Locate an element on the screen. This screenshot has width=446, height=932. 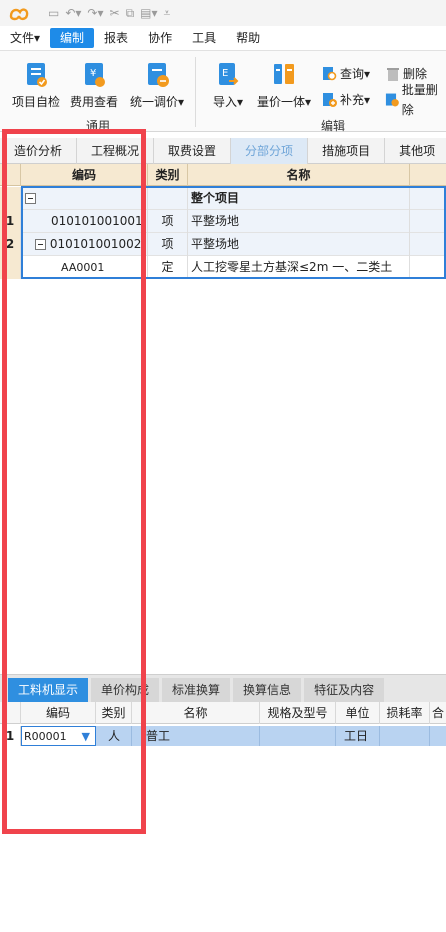
col-more-header: 合 is located at coordinates (438, 713).